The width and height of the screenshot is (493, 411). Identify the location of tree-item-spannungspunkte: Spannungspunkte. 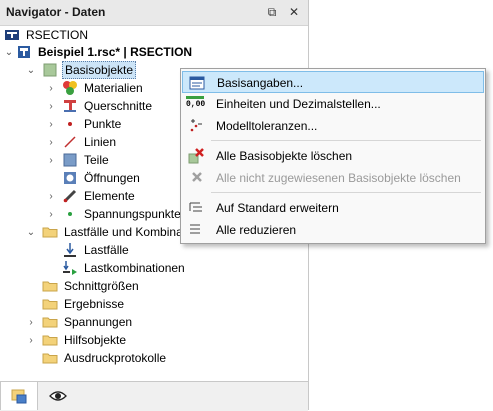
(122, 214).